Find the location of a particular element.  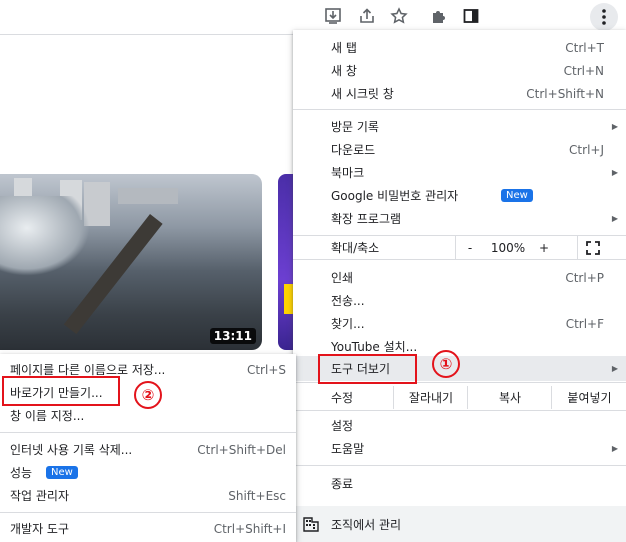

annotation-step-2: ② is located at coordinates (148, 395).